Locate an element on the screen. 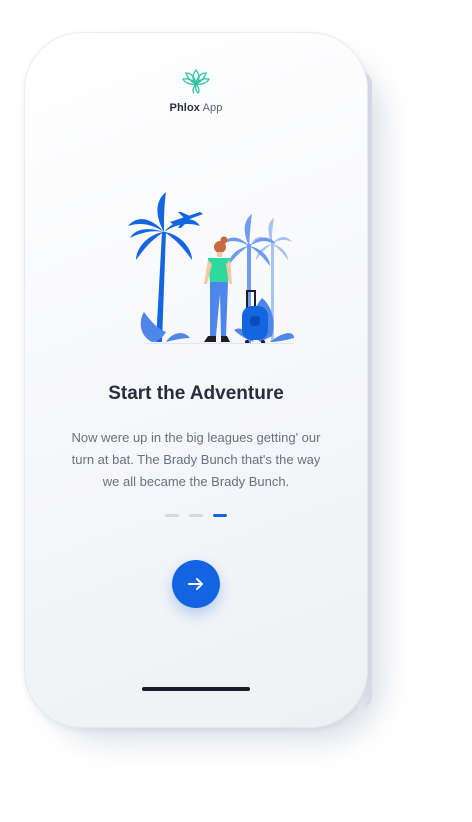  suitcase-icon is located at coordinates (255, 317).